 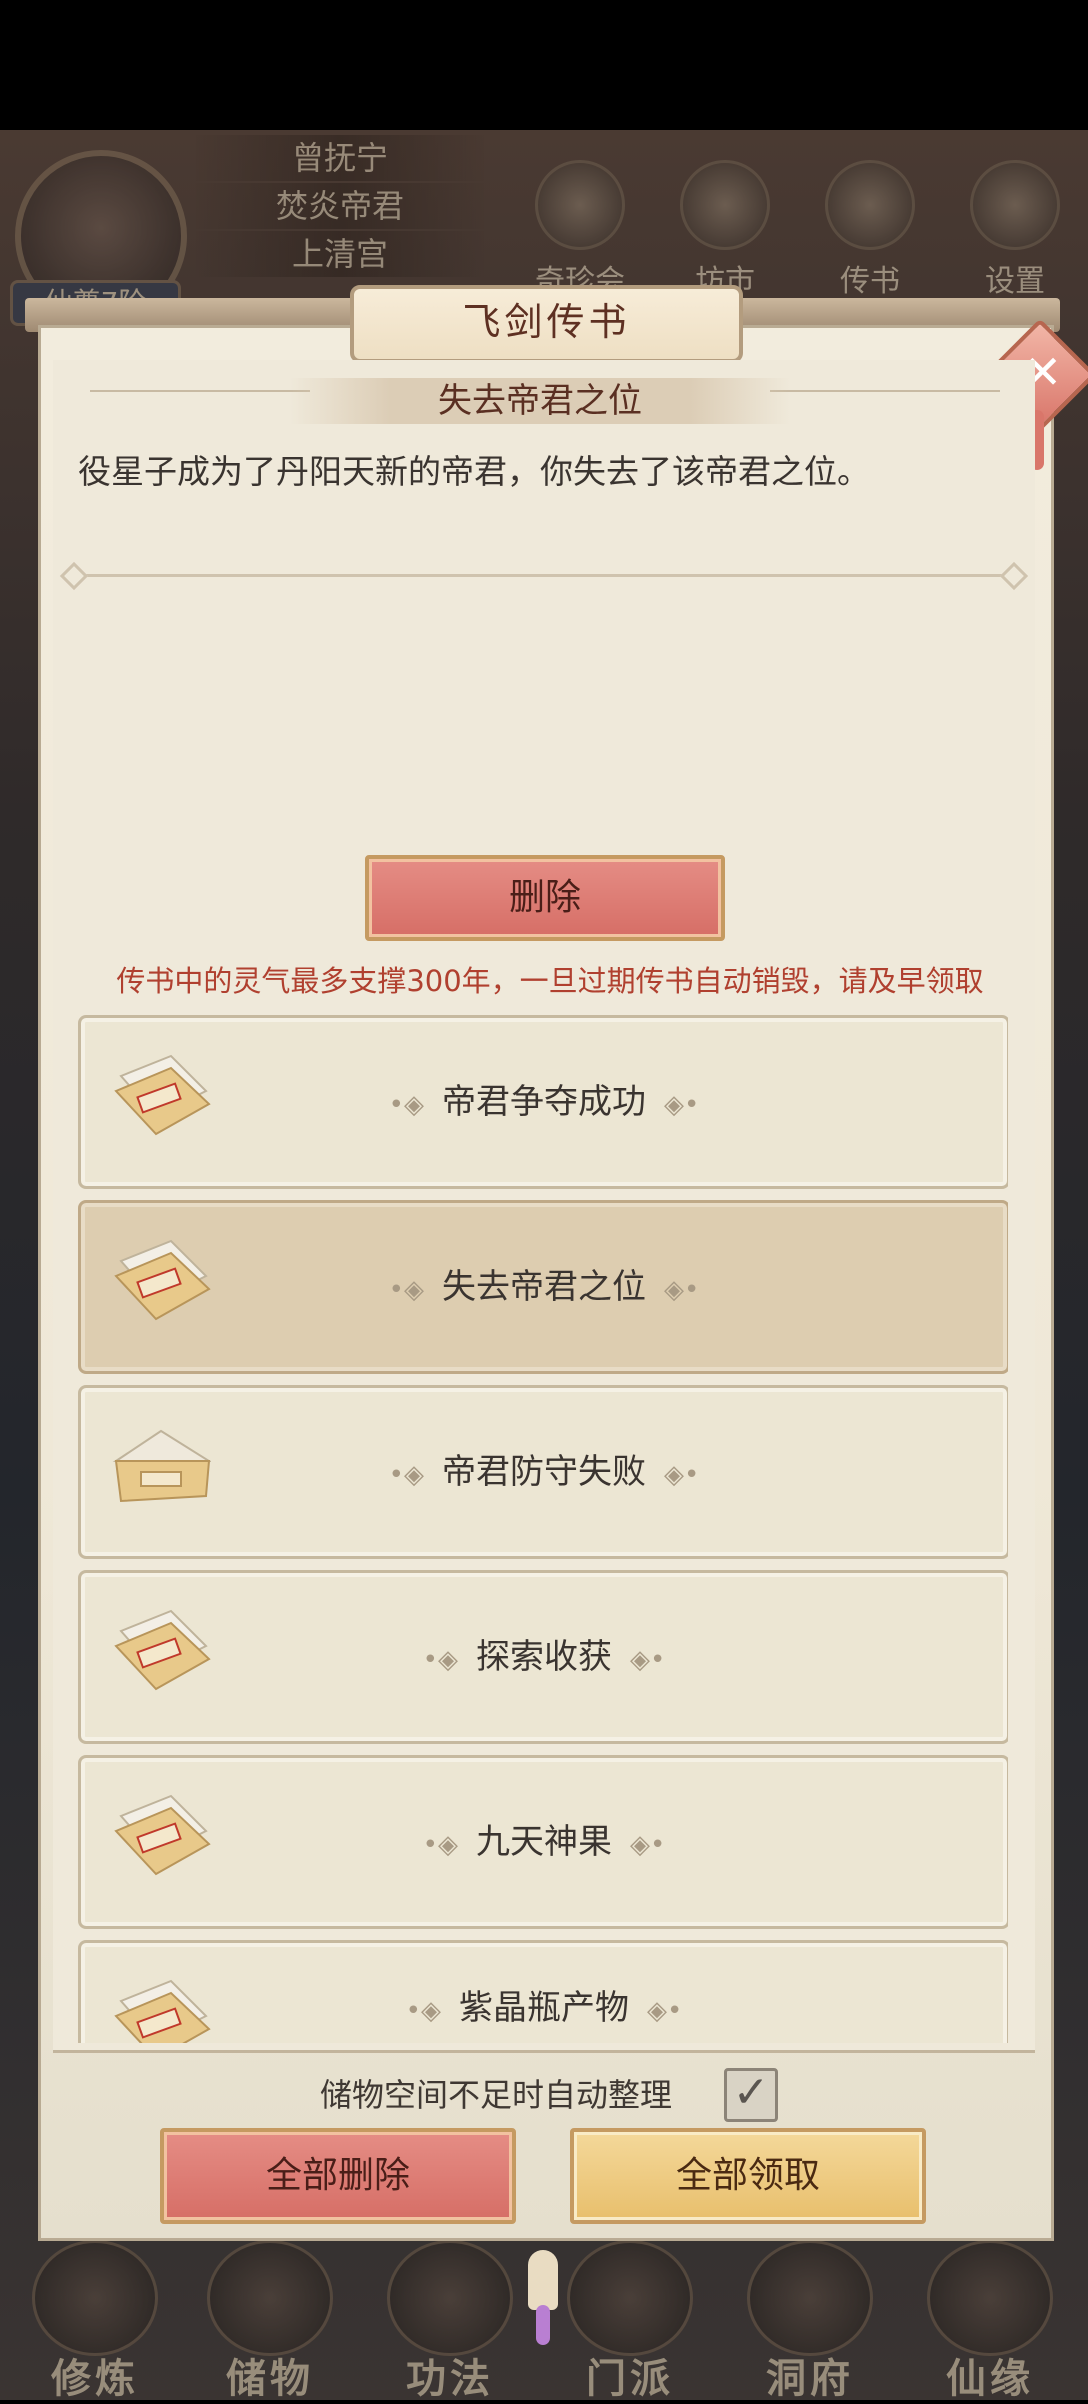 I want to click on letter-item-1: •◈ 失去帝君之位 ◈•, so click(x=543, y=1287).